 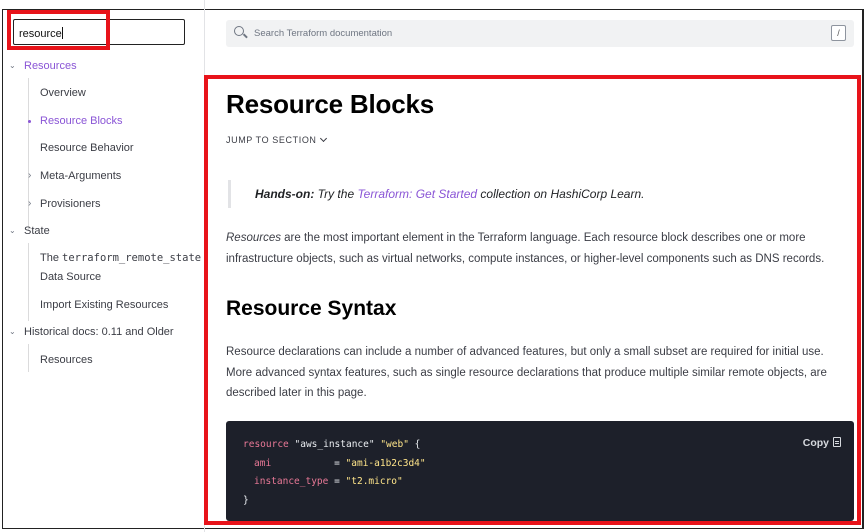 What do you see at coordinates (330, 104) in the screenshot?
I see `page-title: Resource Blocks` at bounding box center [330, 104].